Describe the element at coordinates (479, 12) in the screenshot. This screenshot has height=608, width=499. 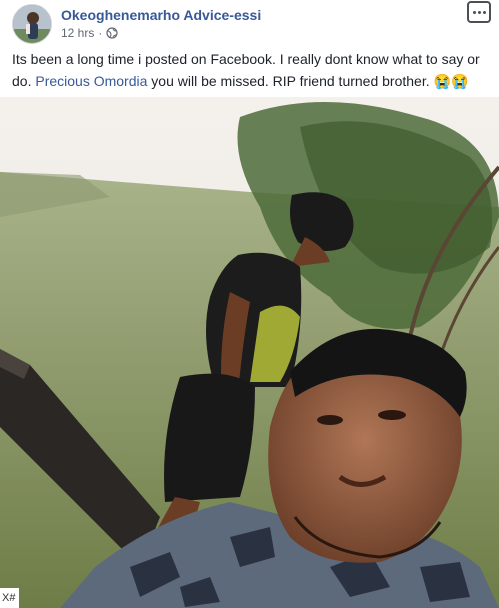
I see `more-options-button` at that location.